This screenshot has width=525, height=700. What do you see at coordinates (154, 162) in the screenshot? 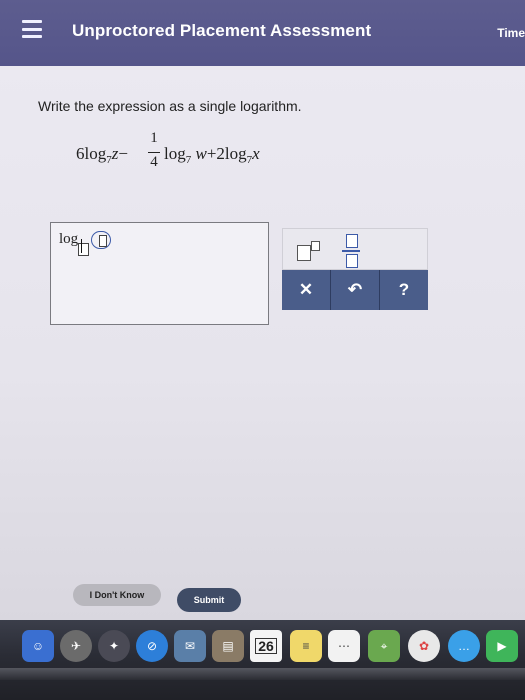
I see `fraction-denominator: 4` at bounding box center [154, 162].